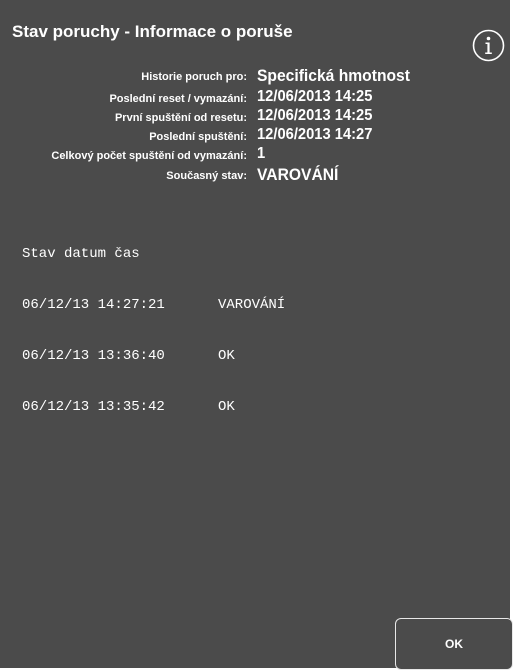 This screenshot has height=670, width=514. Describe the element at coordinates (180, 118) in the screenshot. I see `info-label: První spuštění od resetu:` at that location.